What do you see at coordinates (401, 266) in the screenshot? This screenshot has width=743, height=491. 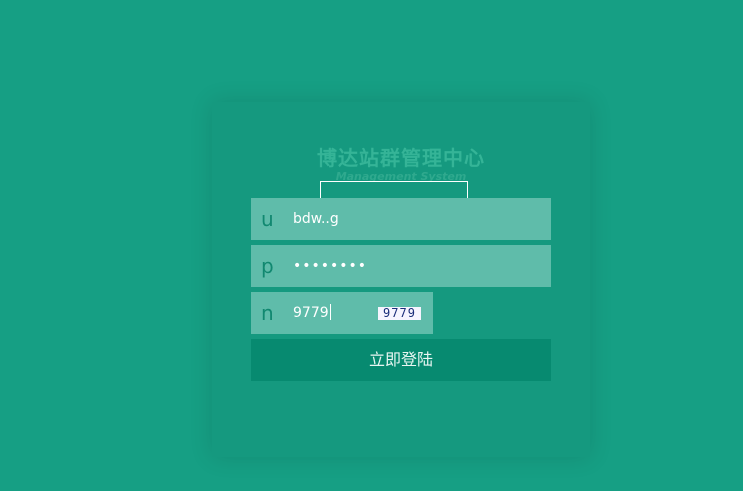 I see `password-field: p ••••••••` at bounding box center [401, 266].